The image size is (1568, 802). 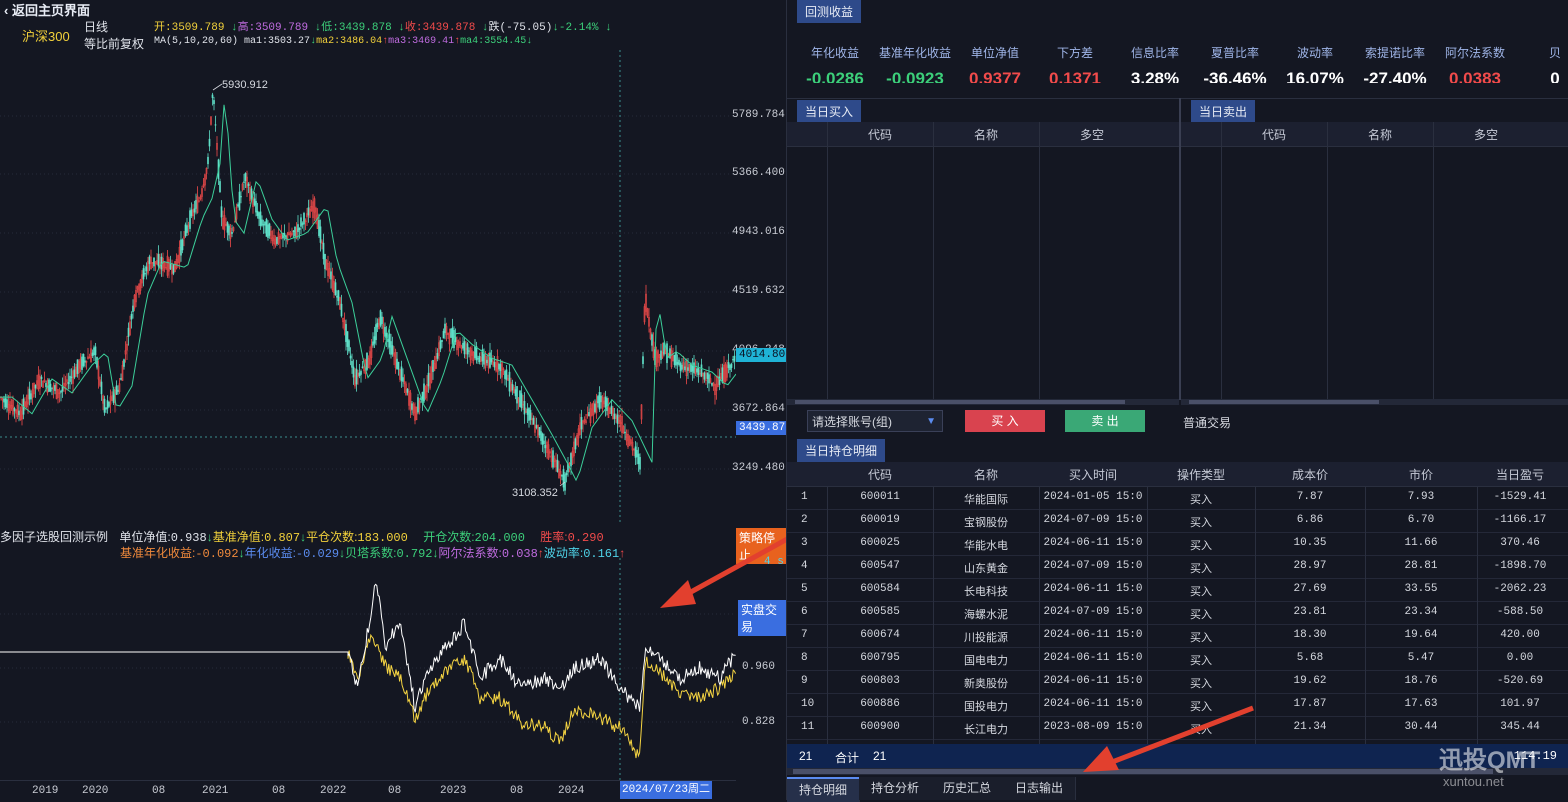 I want to click on min-price-label: 3108.352, so click(x=535, y=493).